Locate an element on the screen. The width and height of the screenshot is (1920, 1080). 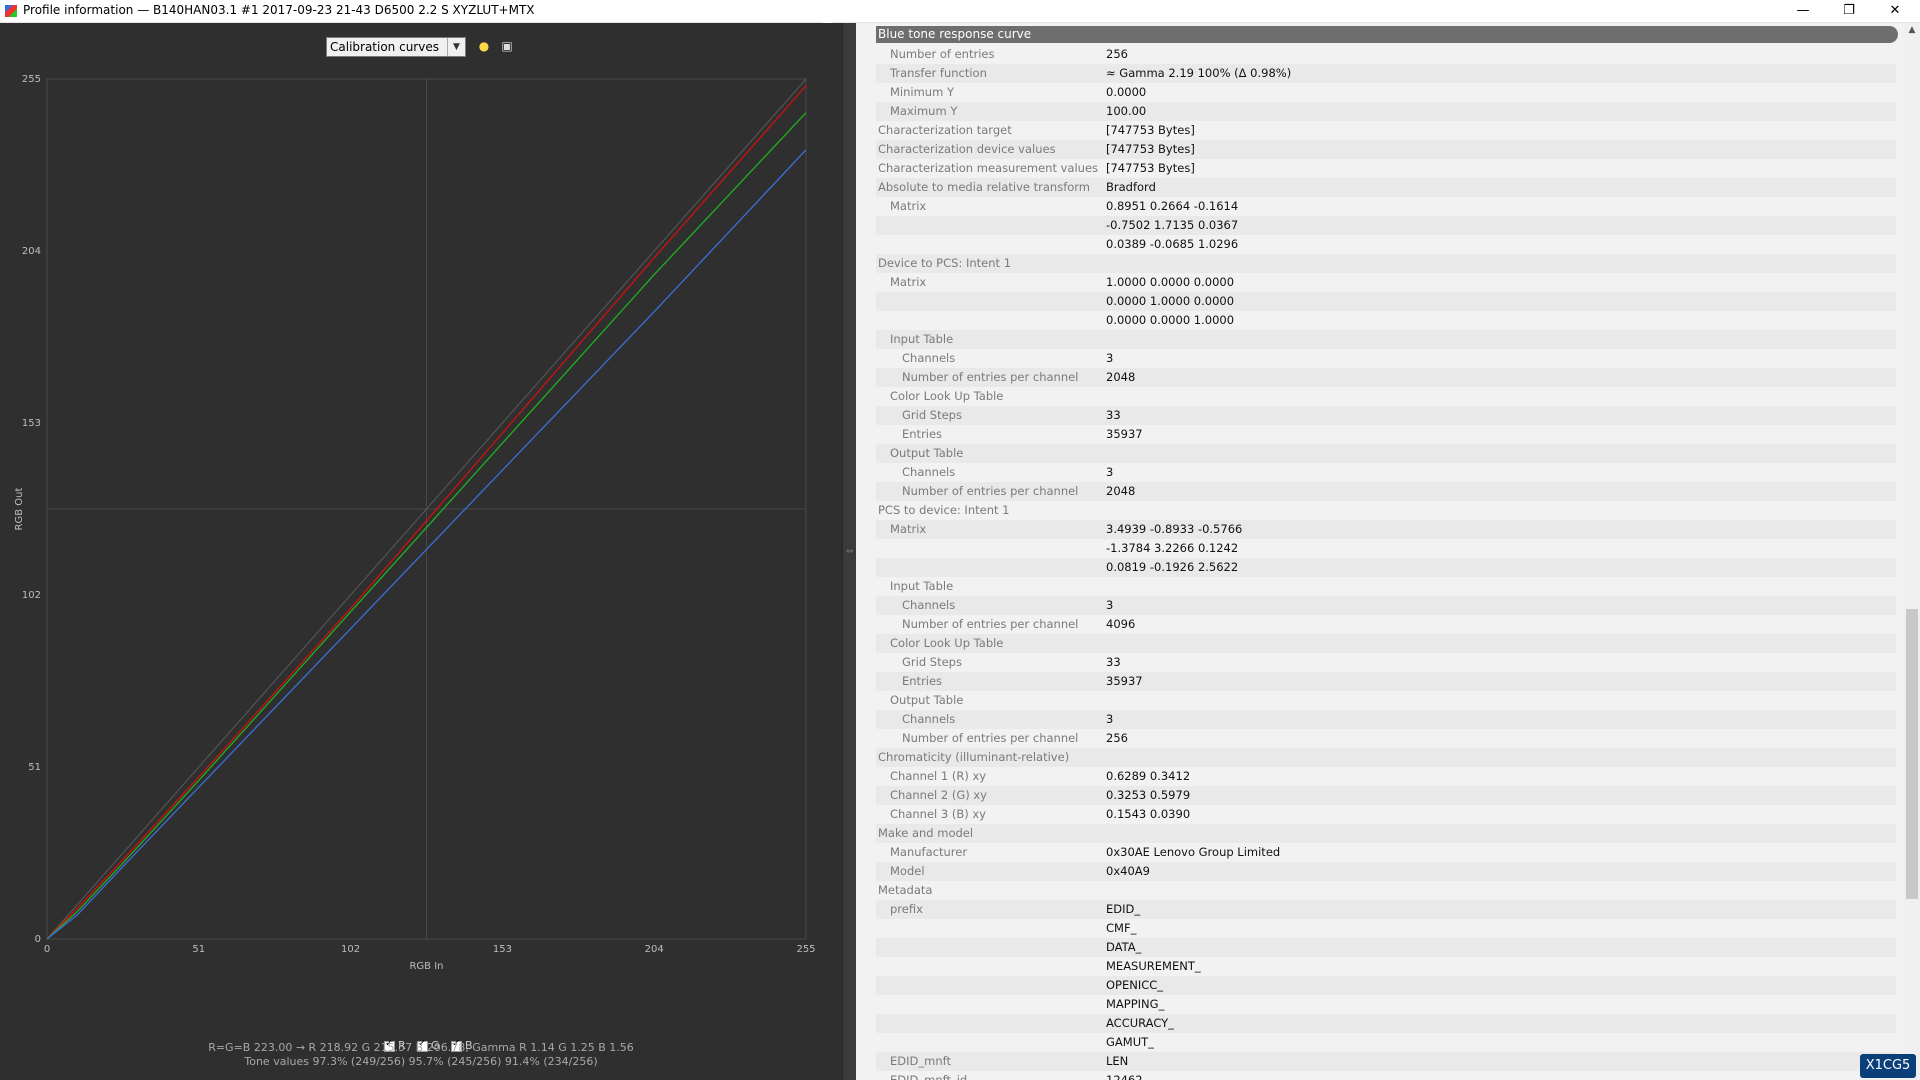
close-button: ✕ is located at coordinates (1895, 11).